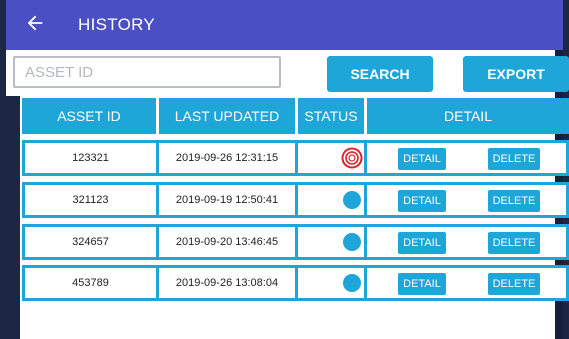  I want to click on search-button: SEARCH, so click(380, 74).